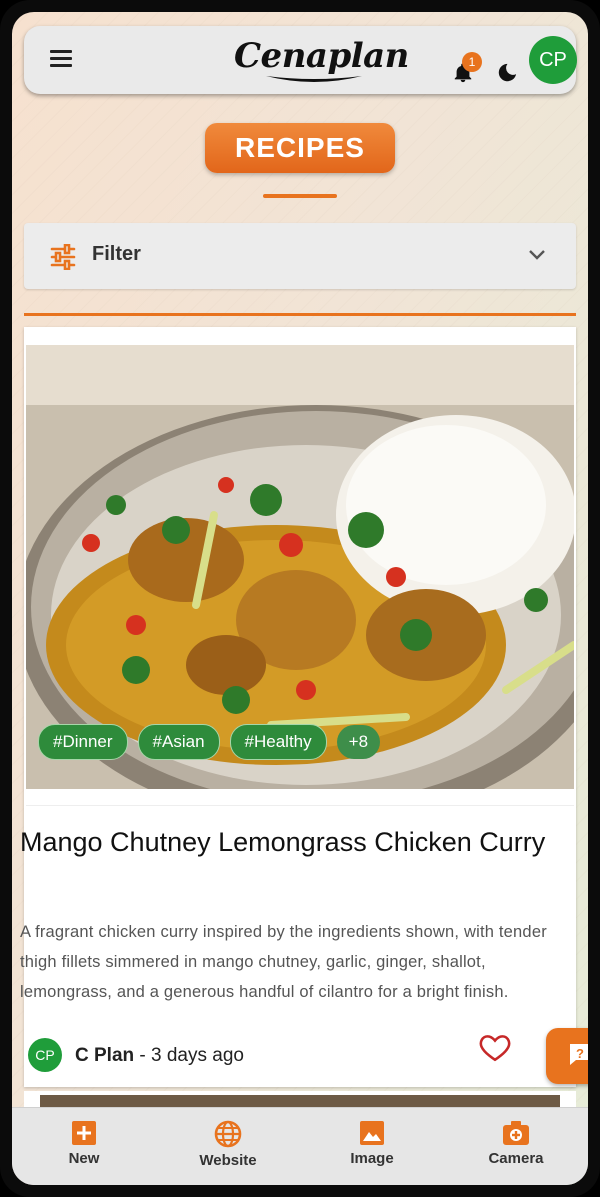 This screenshot has height=1197, width=600. Describe the element at coordinates (83, 742) in the screenshot. I see `tag-dinner: #Dinner` at that location.